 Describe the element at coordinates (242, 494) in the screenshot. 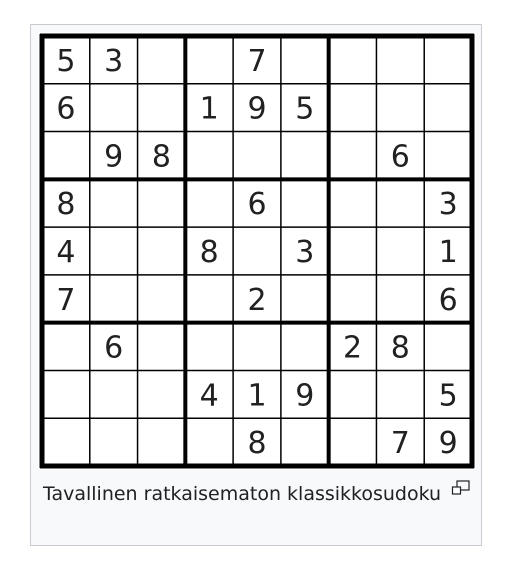

I see `figure-caption: Tavallinen ratkaisematon klassikkosudoku` at that location.